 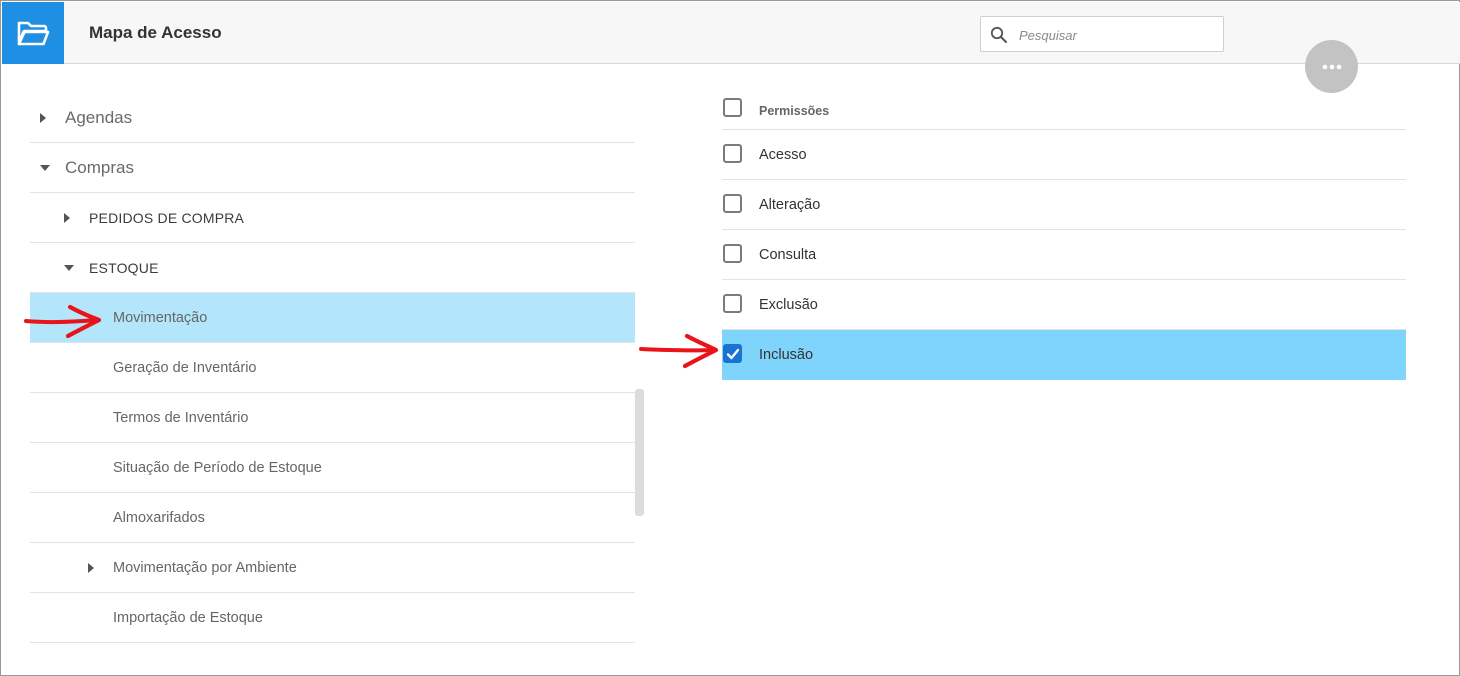 I want to click on checkmark-icon, so click(x=733, y=354).